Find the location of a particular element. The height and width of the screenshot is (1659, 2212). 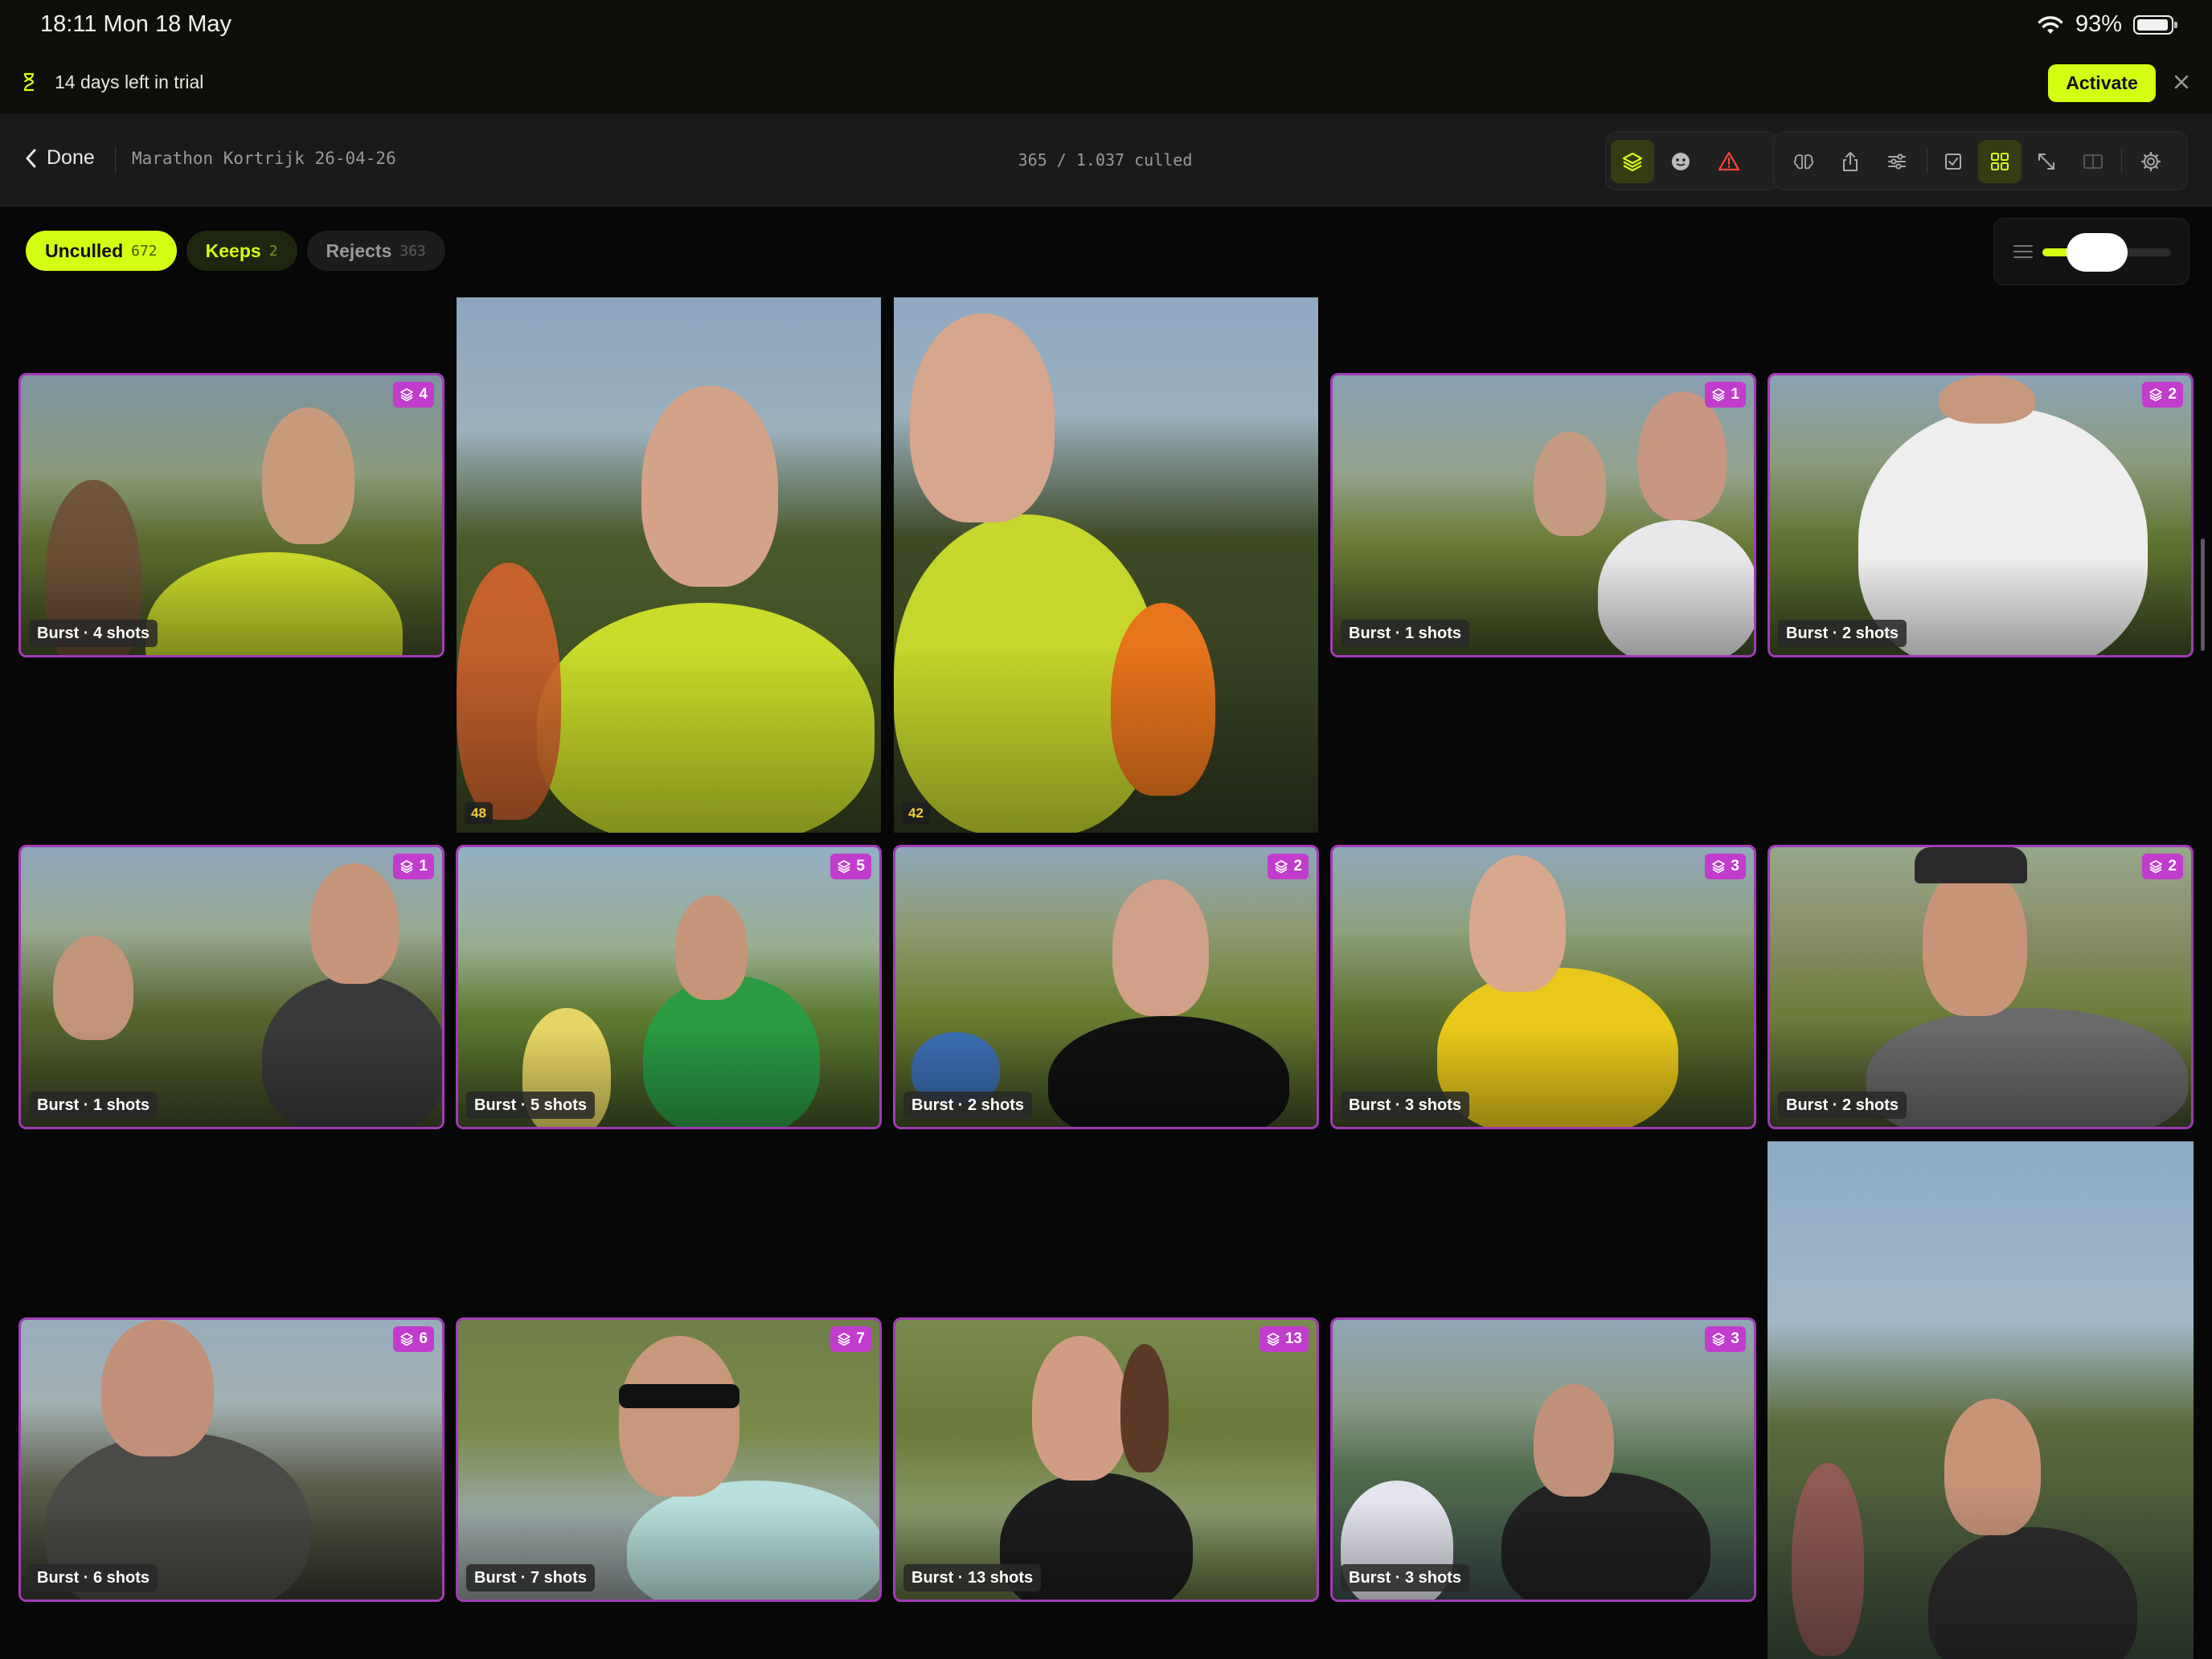

photo-tile: 13 Burst · 13 shots is located at coordinates (1106, 1459).